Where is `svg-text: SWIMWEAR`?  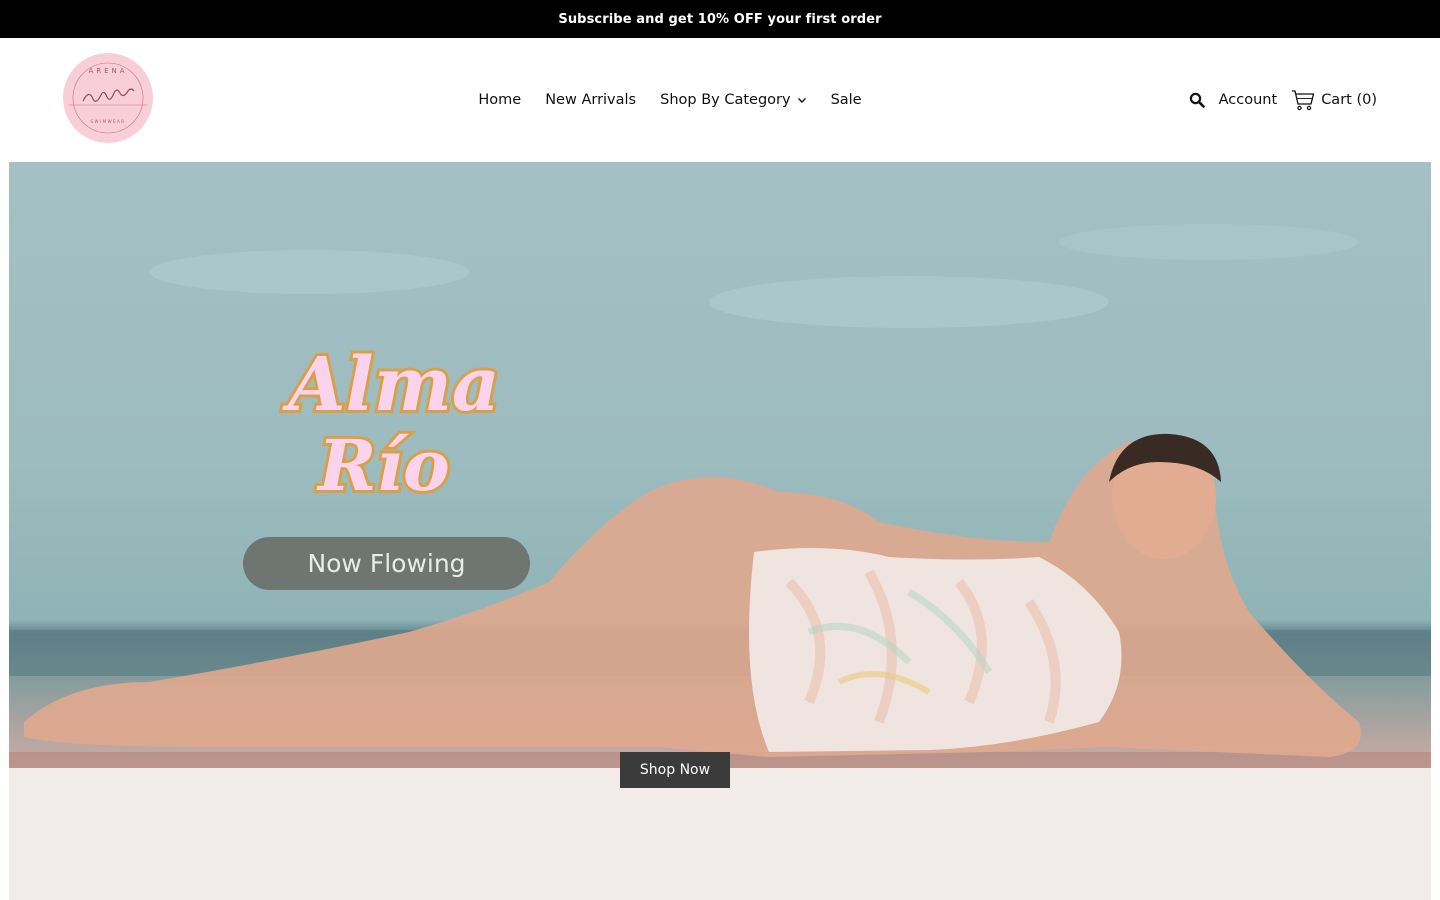
svg-text: SWIMWEAR is located at coordinates (107, 121).